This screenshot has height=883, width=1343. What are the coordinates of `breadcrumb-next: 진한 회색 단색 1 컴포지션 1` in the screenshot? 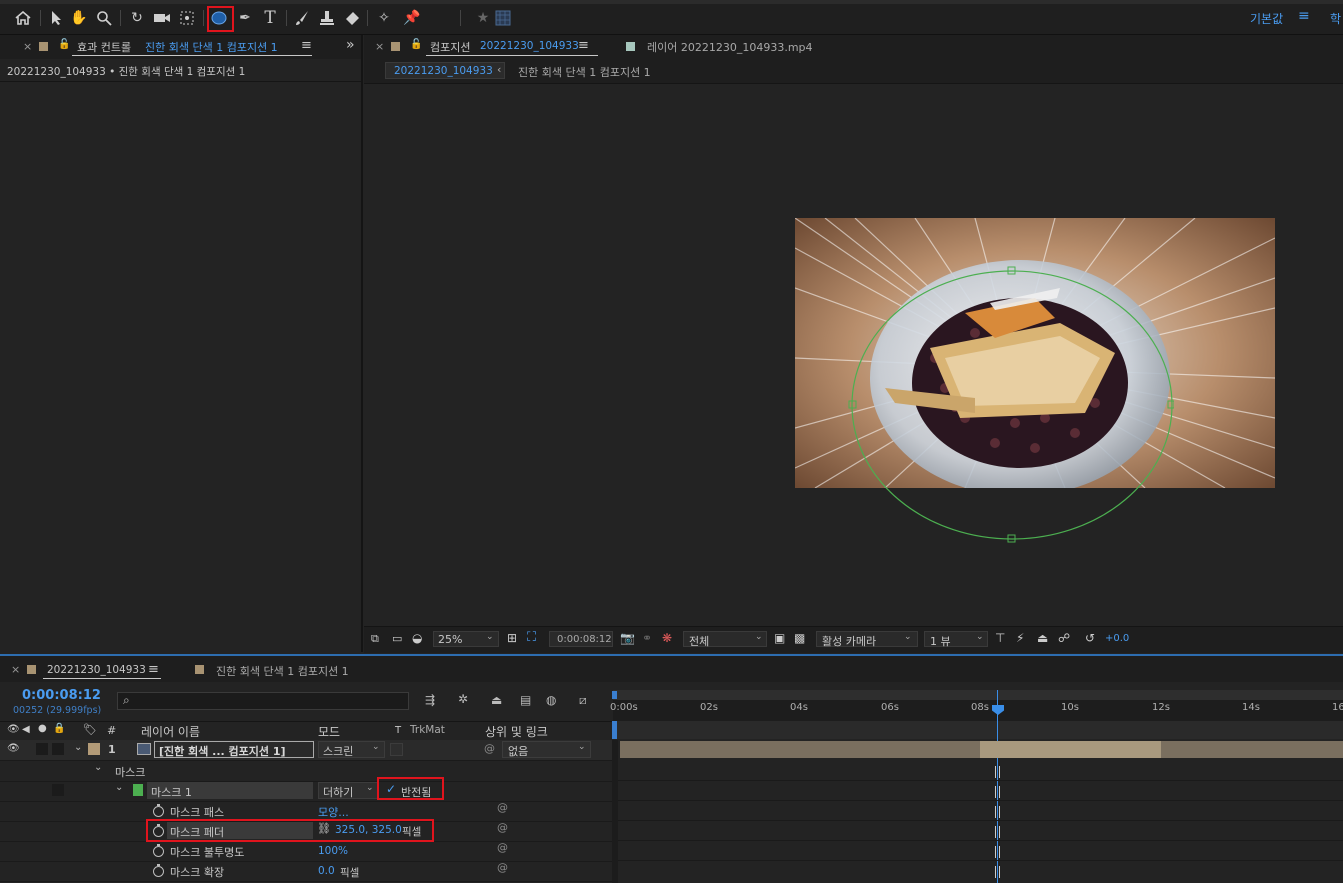 It's located at (584, 72).